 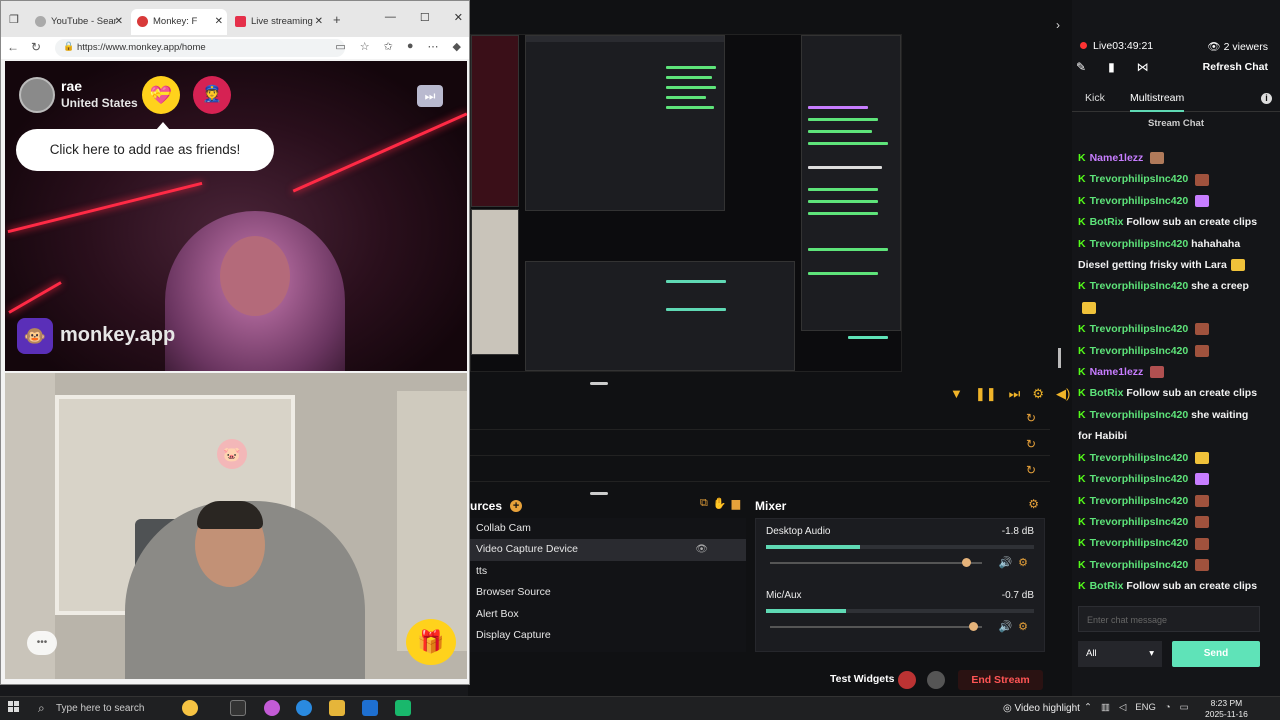 I want to click on language-indicator: ENG, so click(x=1145, y=707).